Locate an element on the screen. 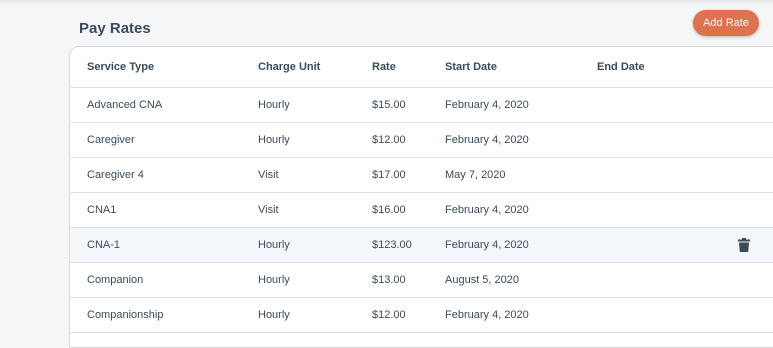 The height and width of the screenshot is (348, 773). service-type-cell: CNA1 is located at coordinates (102, 210).